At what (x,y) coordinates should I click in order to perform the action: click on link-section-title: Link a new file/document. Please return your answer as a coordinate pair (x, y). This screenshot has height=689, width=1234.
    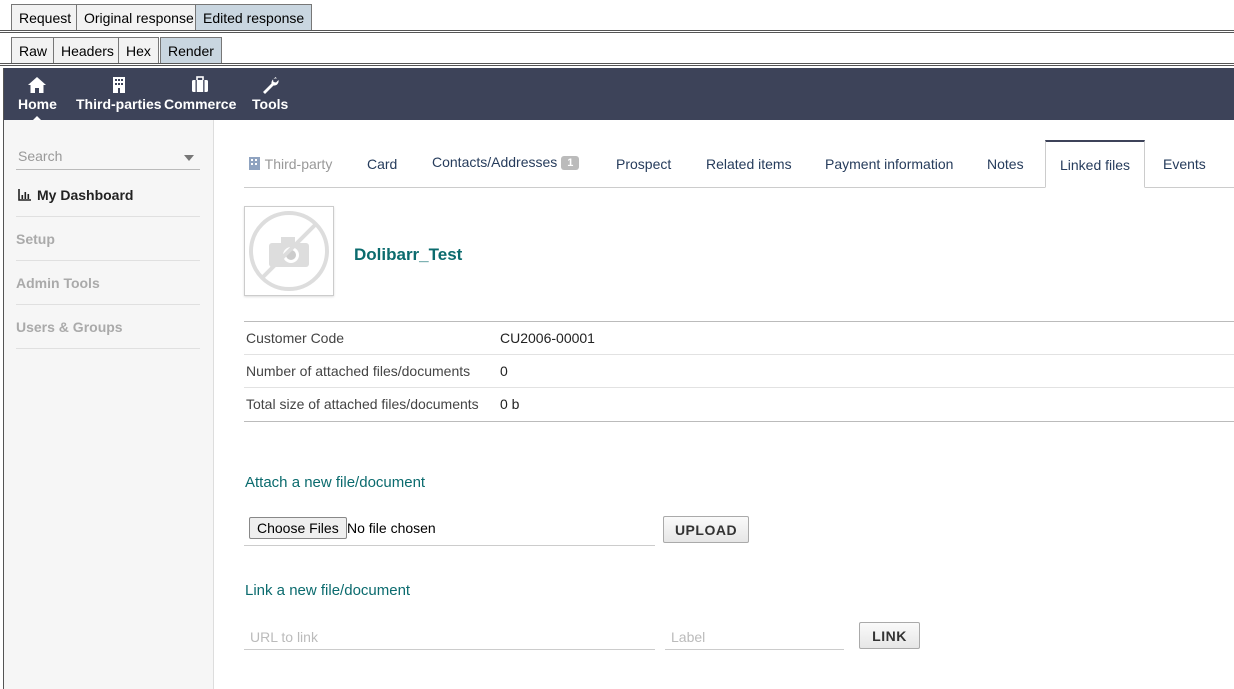
    Looking at the image, I should click on (328, 590).